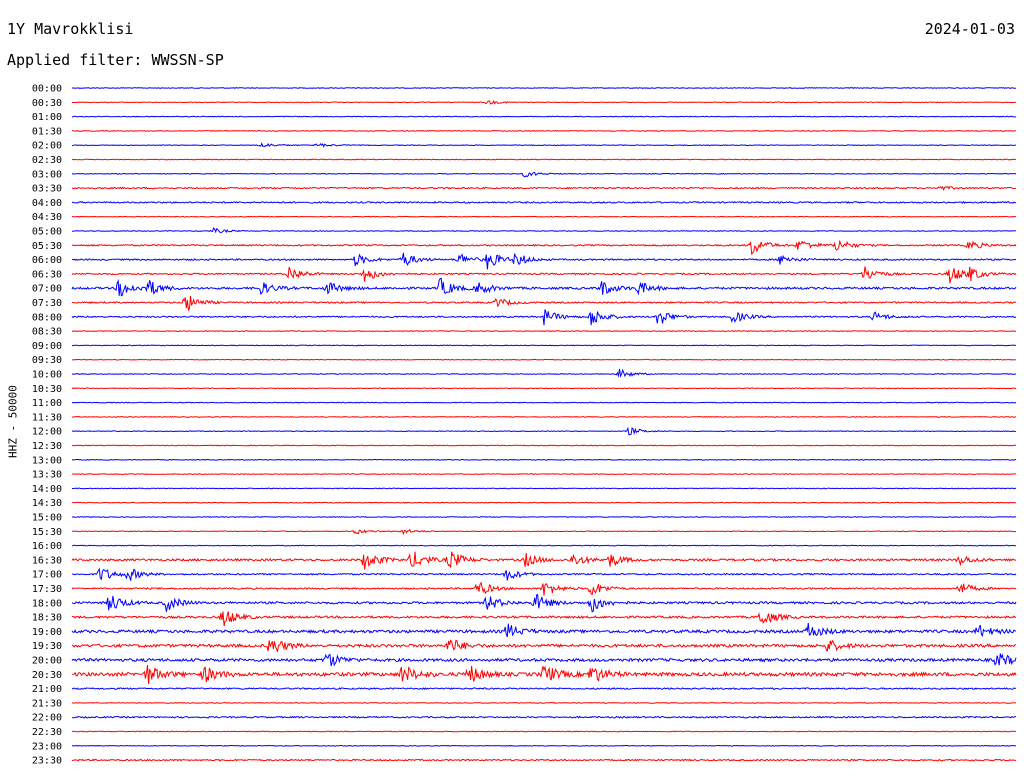  What do you see at coordinates (47, 417) in the screenshot?
I see `row-time-label: 11:30` at bounding box center [47, 417].